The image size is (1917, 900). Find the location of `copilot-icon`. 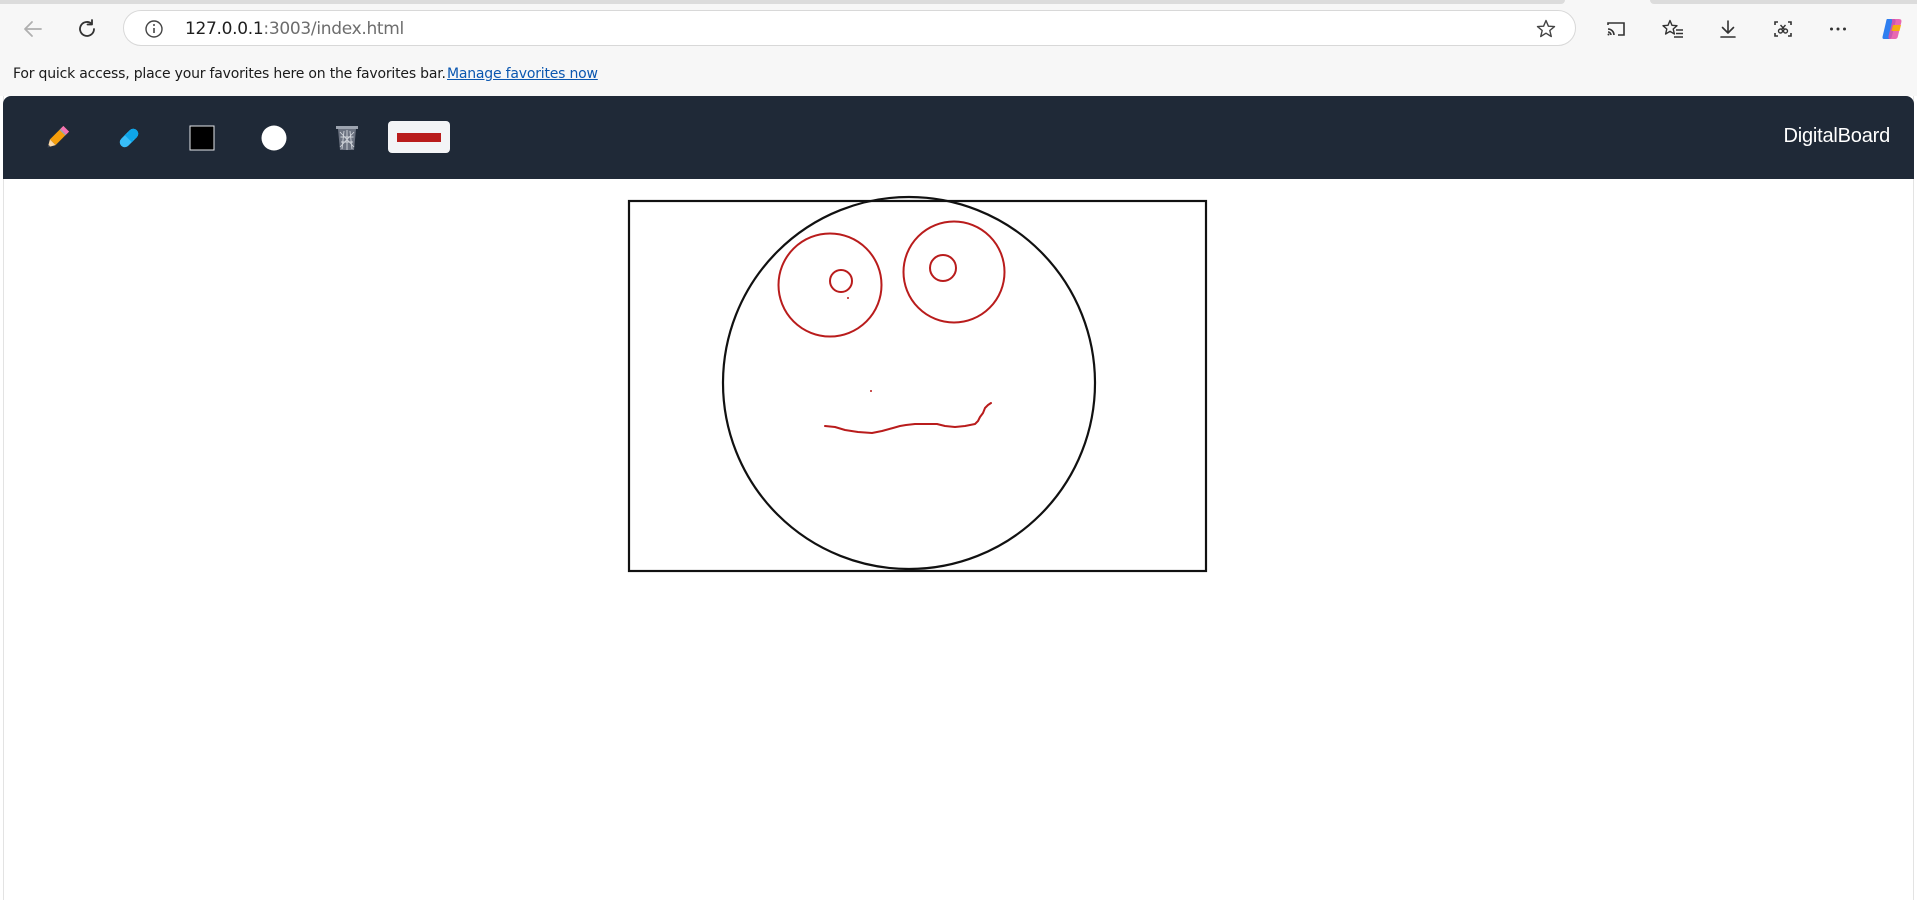

copilot-icon is located at coordinates (1892, 29).